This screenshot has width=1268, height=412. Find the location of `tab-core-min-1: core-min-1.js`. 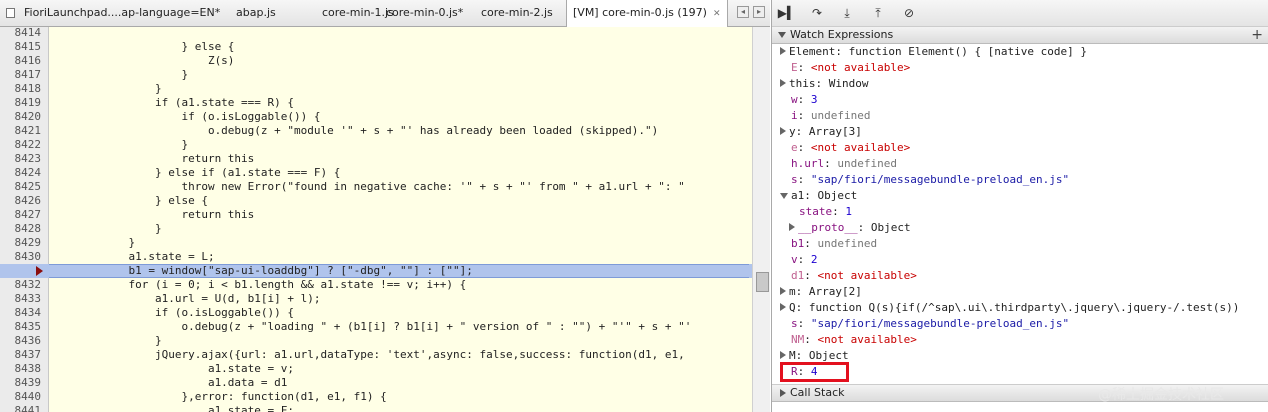

tab-core-min-1: core-min-1.js is located at coordinates (358, 13).